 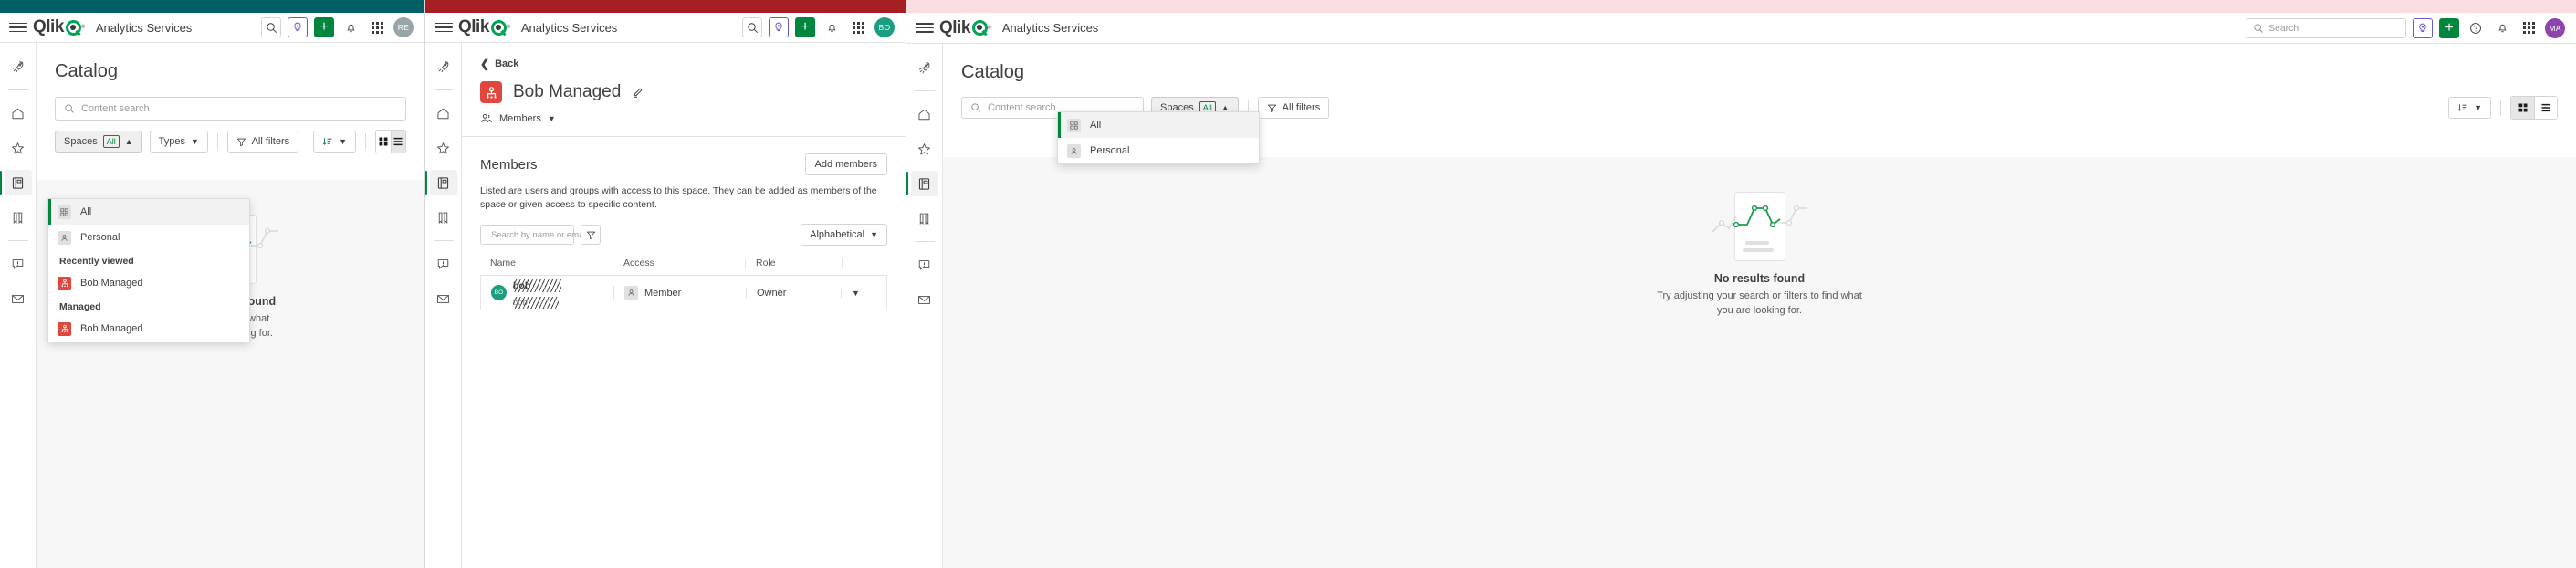 I want to click on members-filter-button, so click(x=591, y=235).